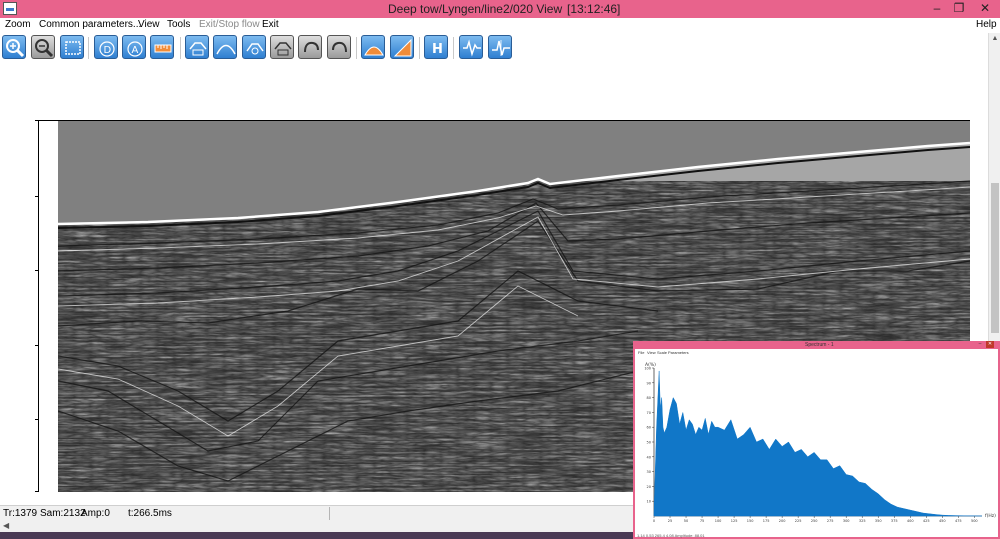 This screenshot has width=1000, height=539. I want to click on letter-d-icon: D, so click(107, 49).